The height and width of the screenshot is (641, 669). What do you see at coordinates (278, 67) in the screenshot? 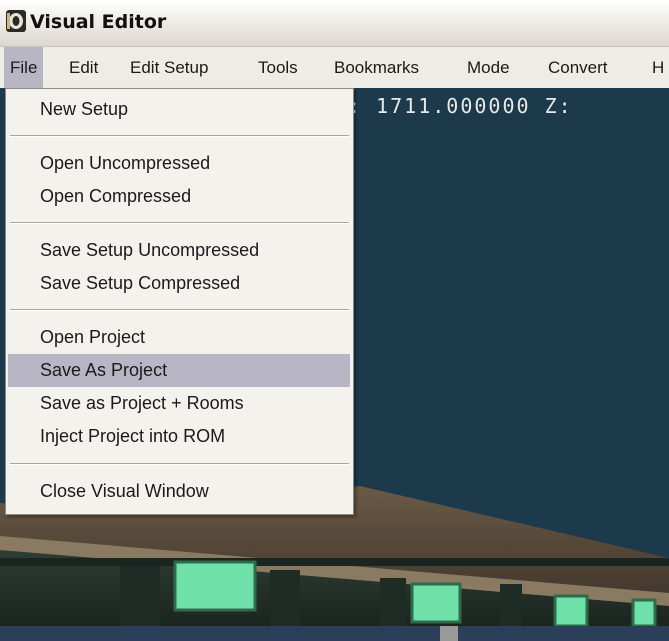
I see `menu-tools: Tools` at bounding box center [278, 67].